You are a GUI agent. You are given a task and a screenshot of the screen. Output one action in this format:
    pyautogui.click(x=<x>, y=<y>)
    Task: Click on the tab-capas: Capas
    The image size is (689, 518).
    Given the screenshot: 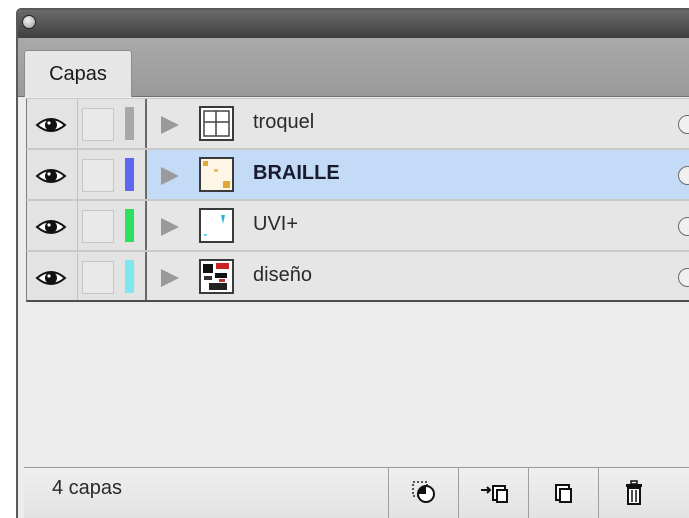 What is the action you would take?
    pyautogui.click(x=78, y=73)
    